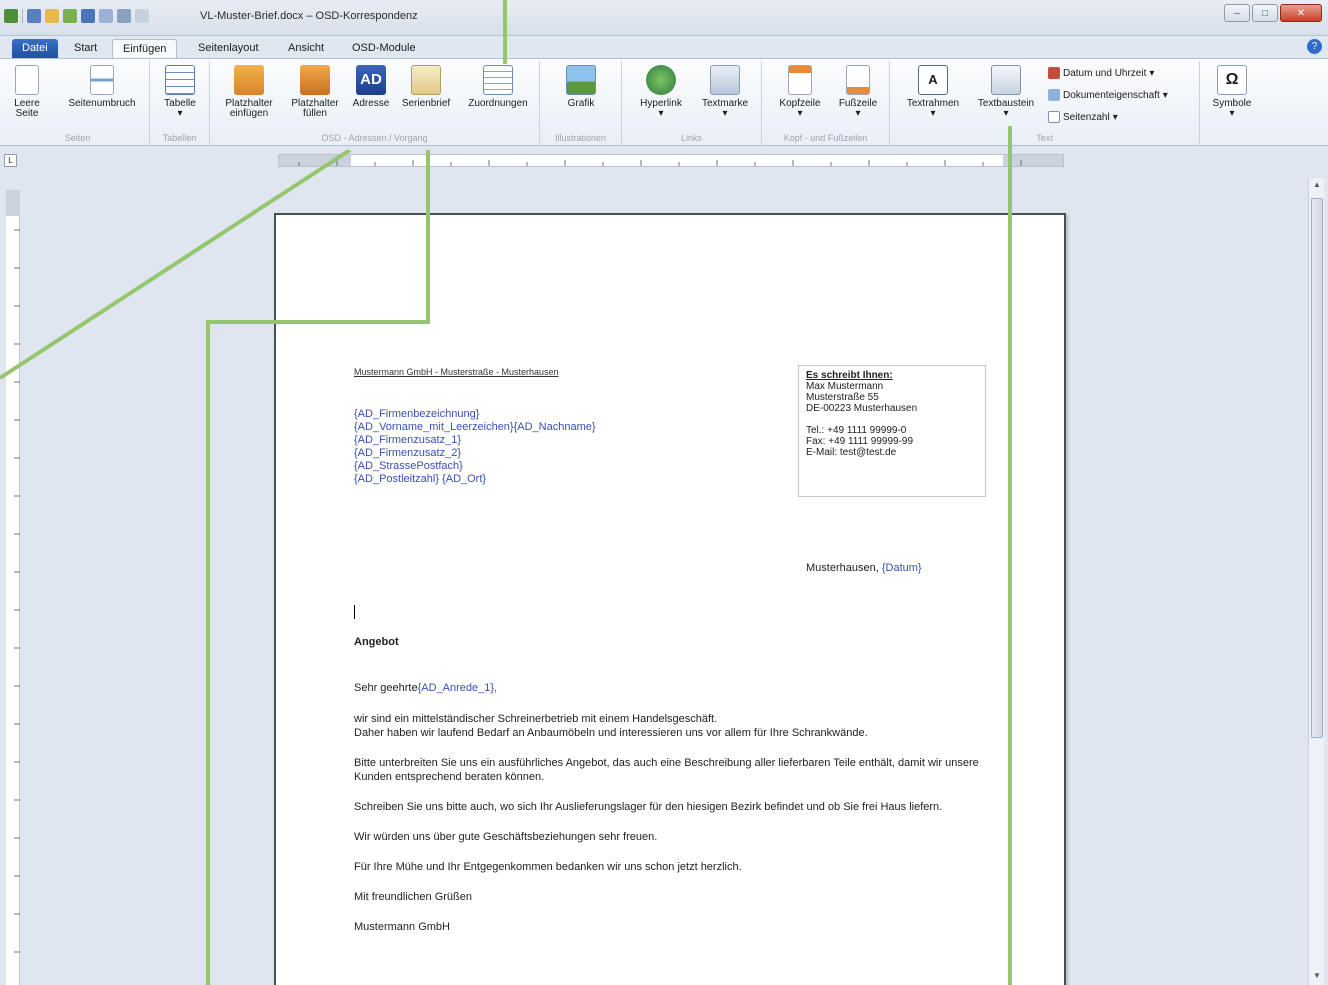 This screenshot has height=985, width=1328. I want to click on vertical-scrollbar: ▲ ▼, so click(1316, 581).